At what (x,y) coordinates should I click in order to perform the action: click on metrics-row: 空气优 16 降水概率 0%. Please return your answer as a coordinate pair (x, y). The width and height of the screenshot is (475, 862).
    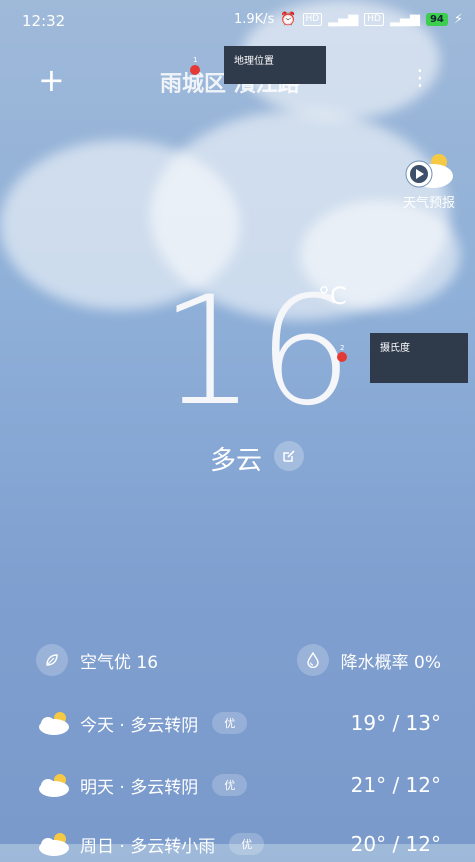
    Looking at the image, I should click on (238, 660).